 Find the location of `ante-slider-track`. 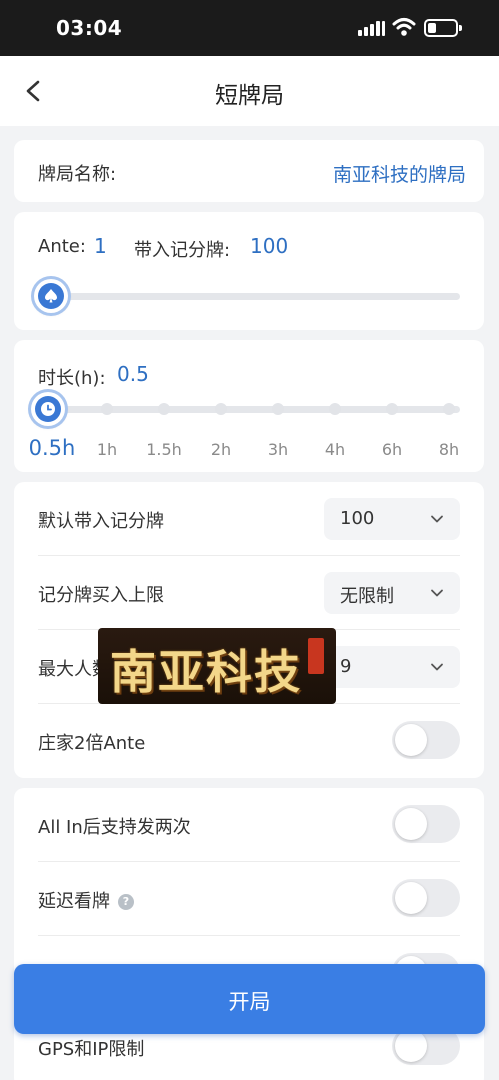

ante-slider-track is located at coordinates (248, 296).